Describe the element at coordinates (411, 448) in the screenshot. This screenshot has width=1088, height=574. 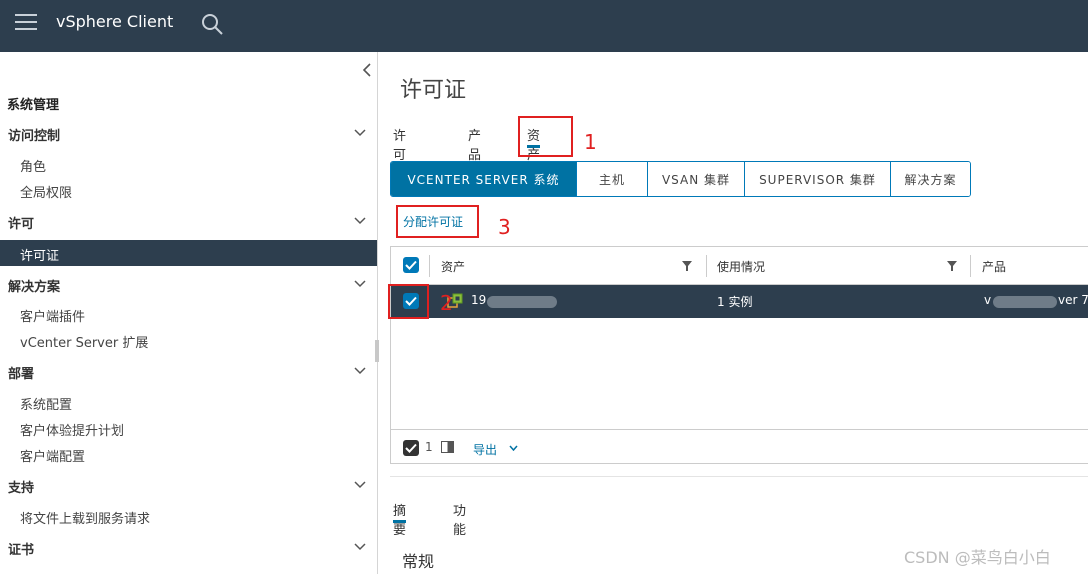
I see `selection-checkbox` at that location.